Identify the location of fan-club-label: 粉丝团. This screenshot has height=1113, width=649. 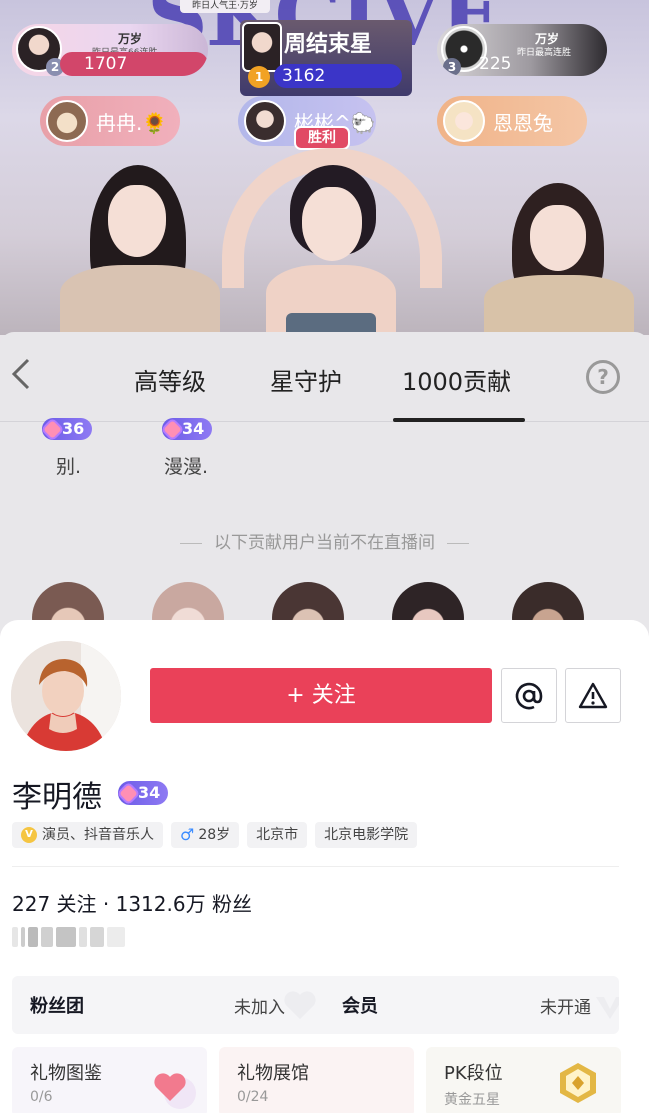
(57, 1006).